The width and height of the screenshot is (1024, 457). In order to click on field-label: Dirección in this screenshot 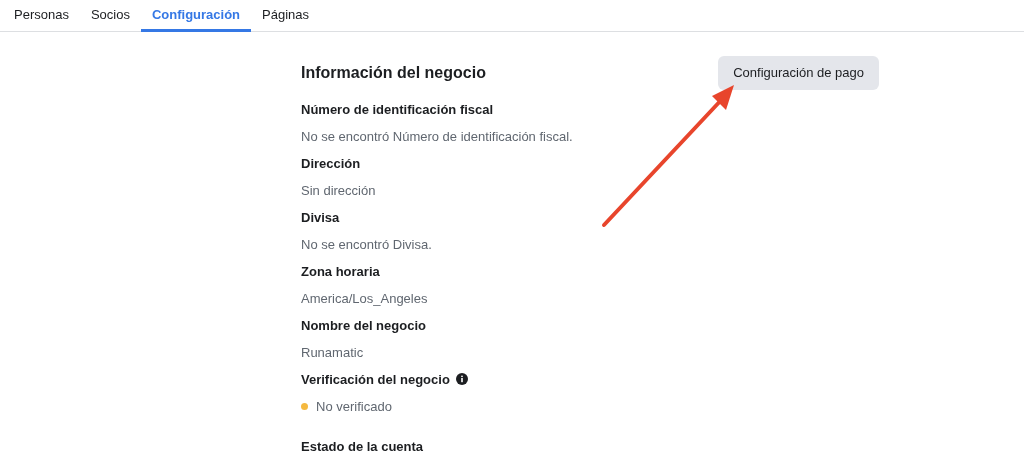, I will do `click(331, 163)`.